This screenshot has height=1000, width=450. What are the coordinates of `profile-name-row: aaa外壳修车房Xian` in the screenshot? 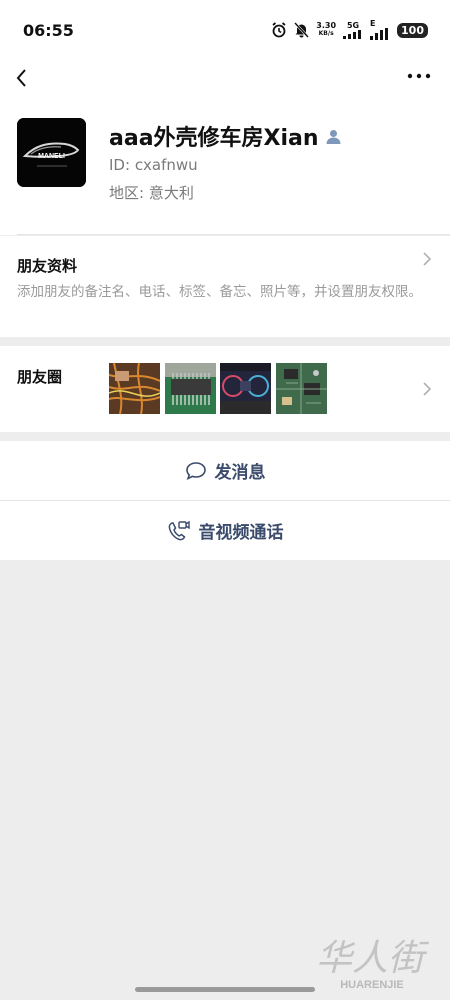 It's located at (225, 136).